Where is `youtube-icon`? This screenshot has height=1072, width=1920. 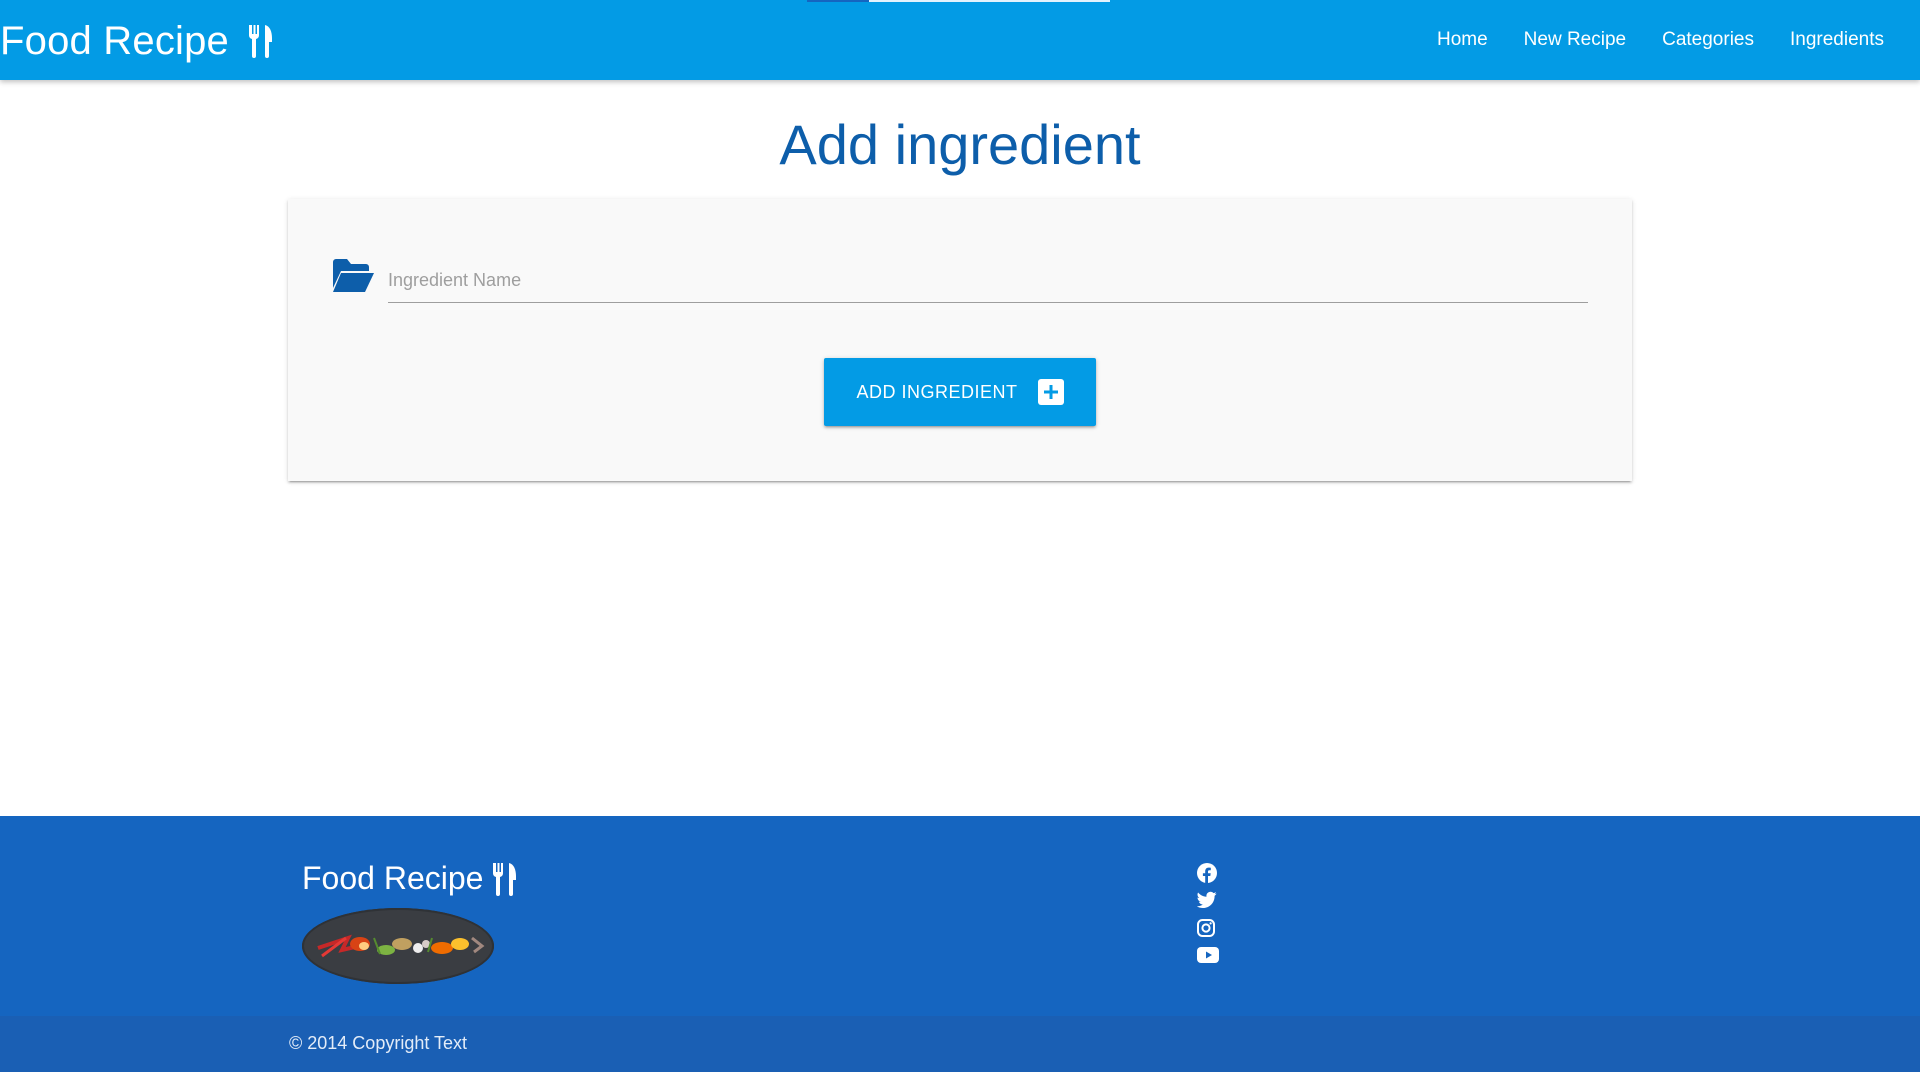 youtube-icon is located at coordinates (1208, 958).